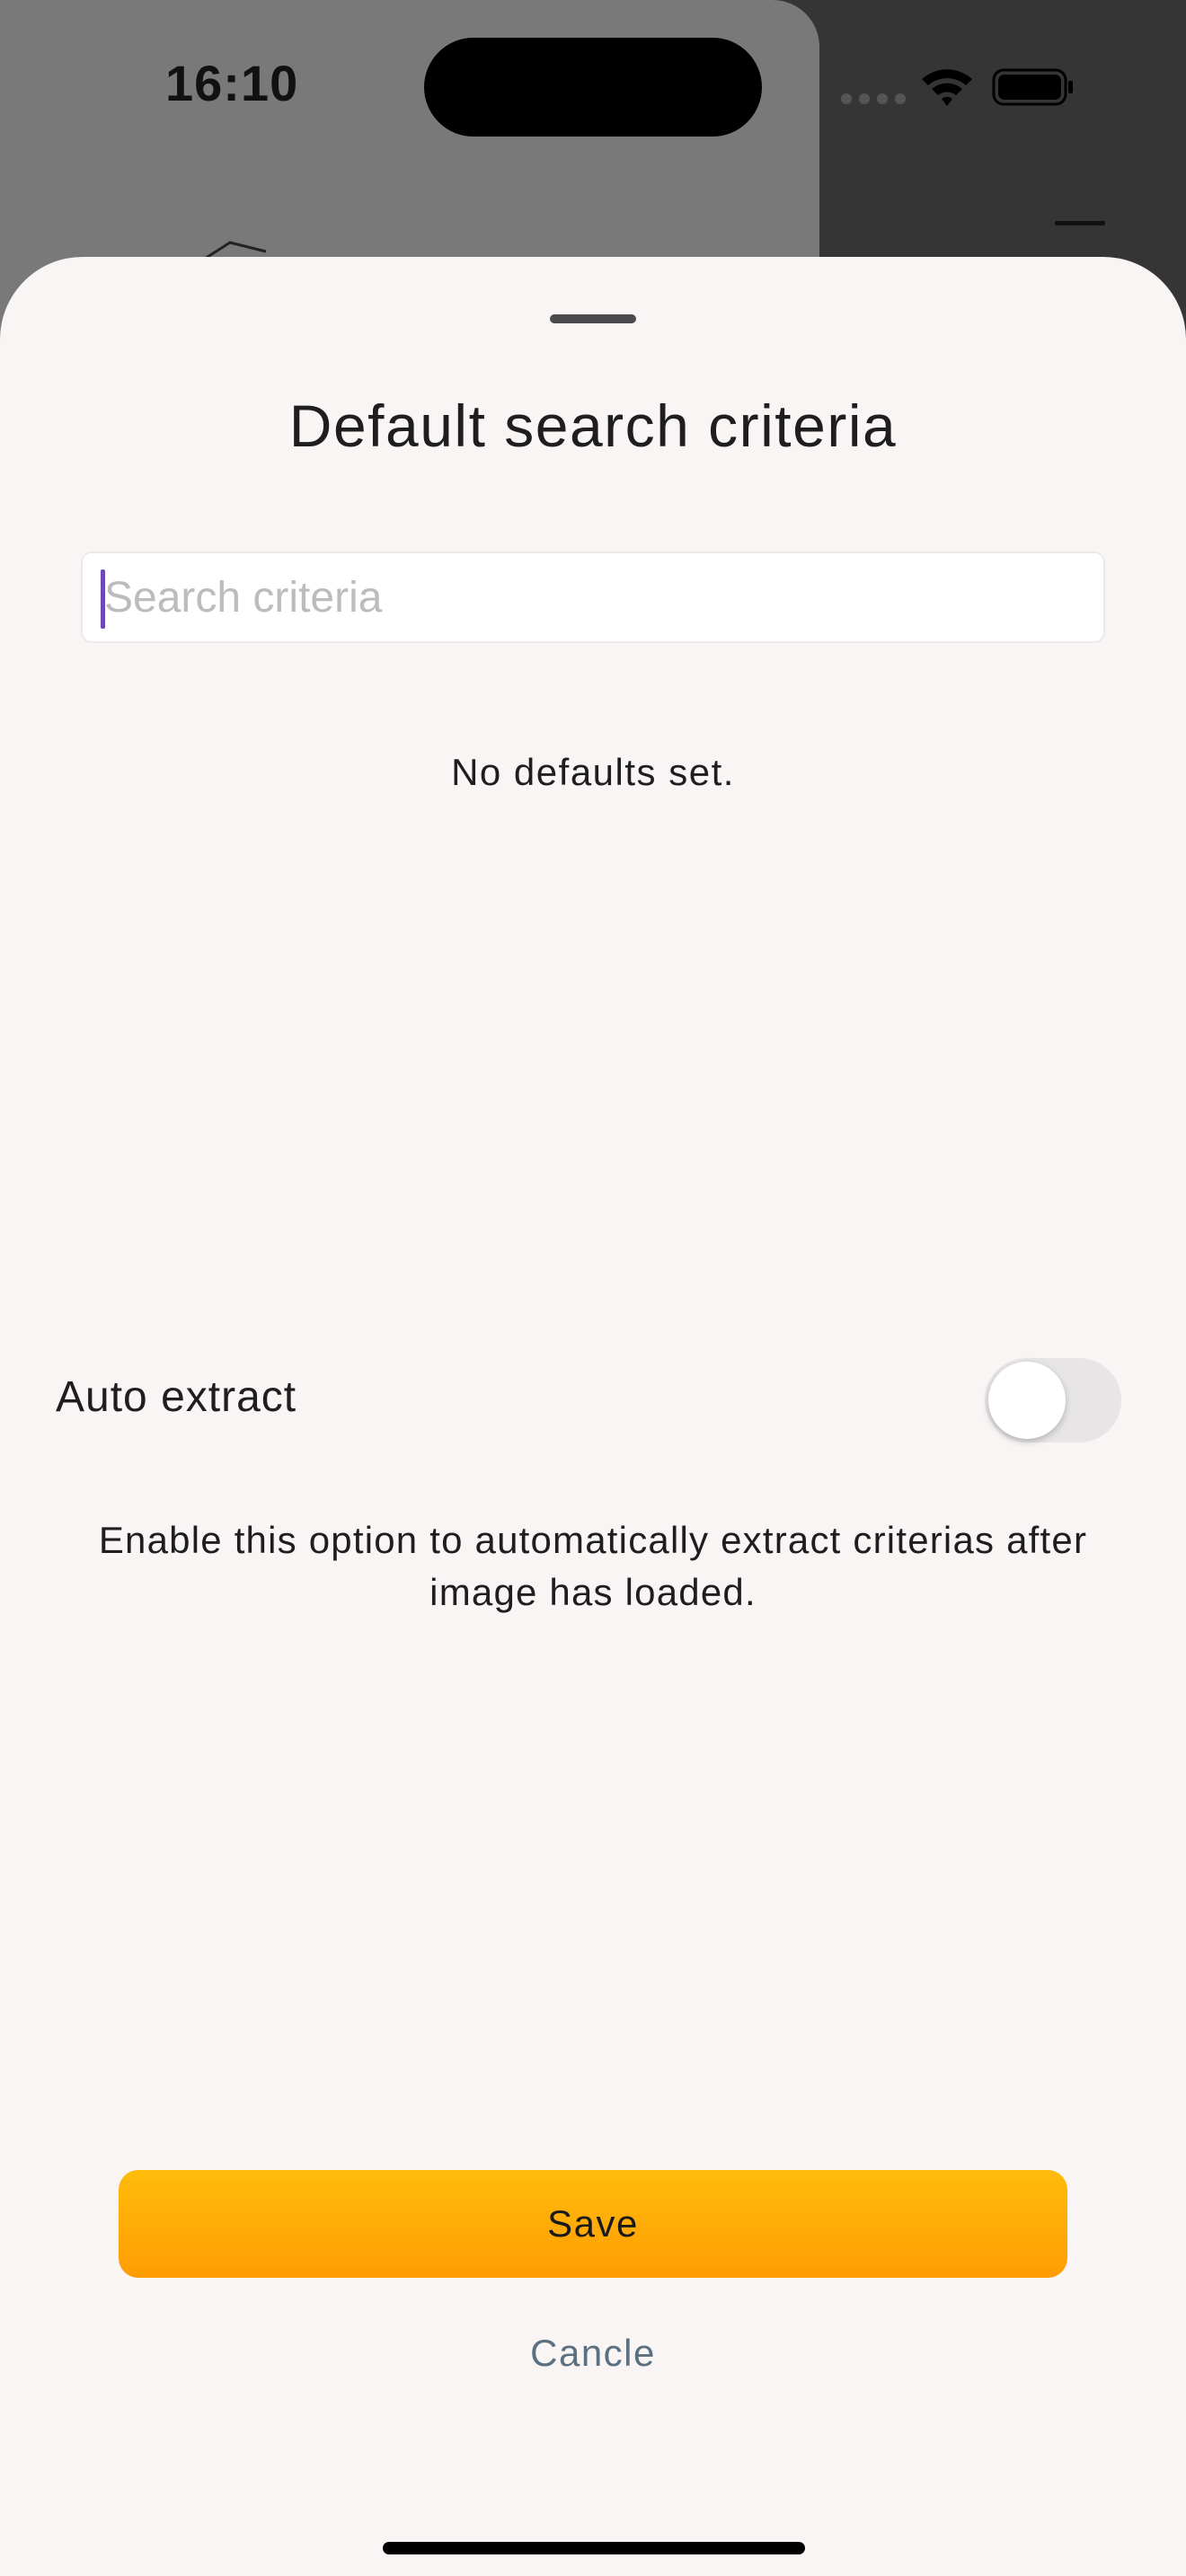  I want to click on cancel-button: Cancle, so click(593, 2353).